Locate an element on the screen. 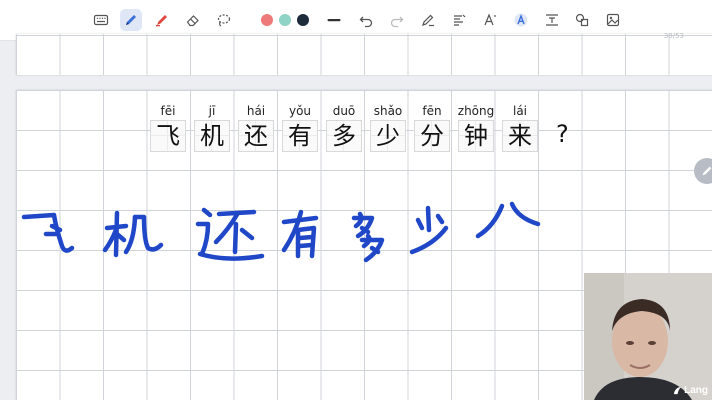 This screenshot has height=400, width=712. pinyin-label: hái is located at coordinates (256, 111).